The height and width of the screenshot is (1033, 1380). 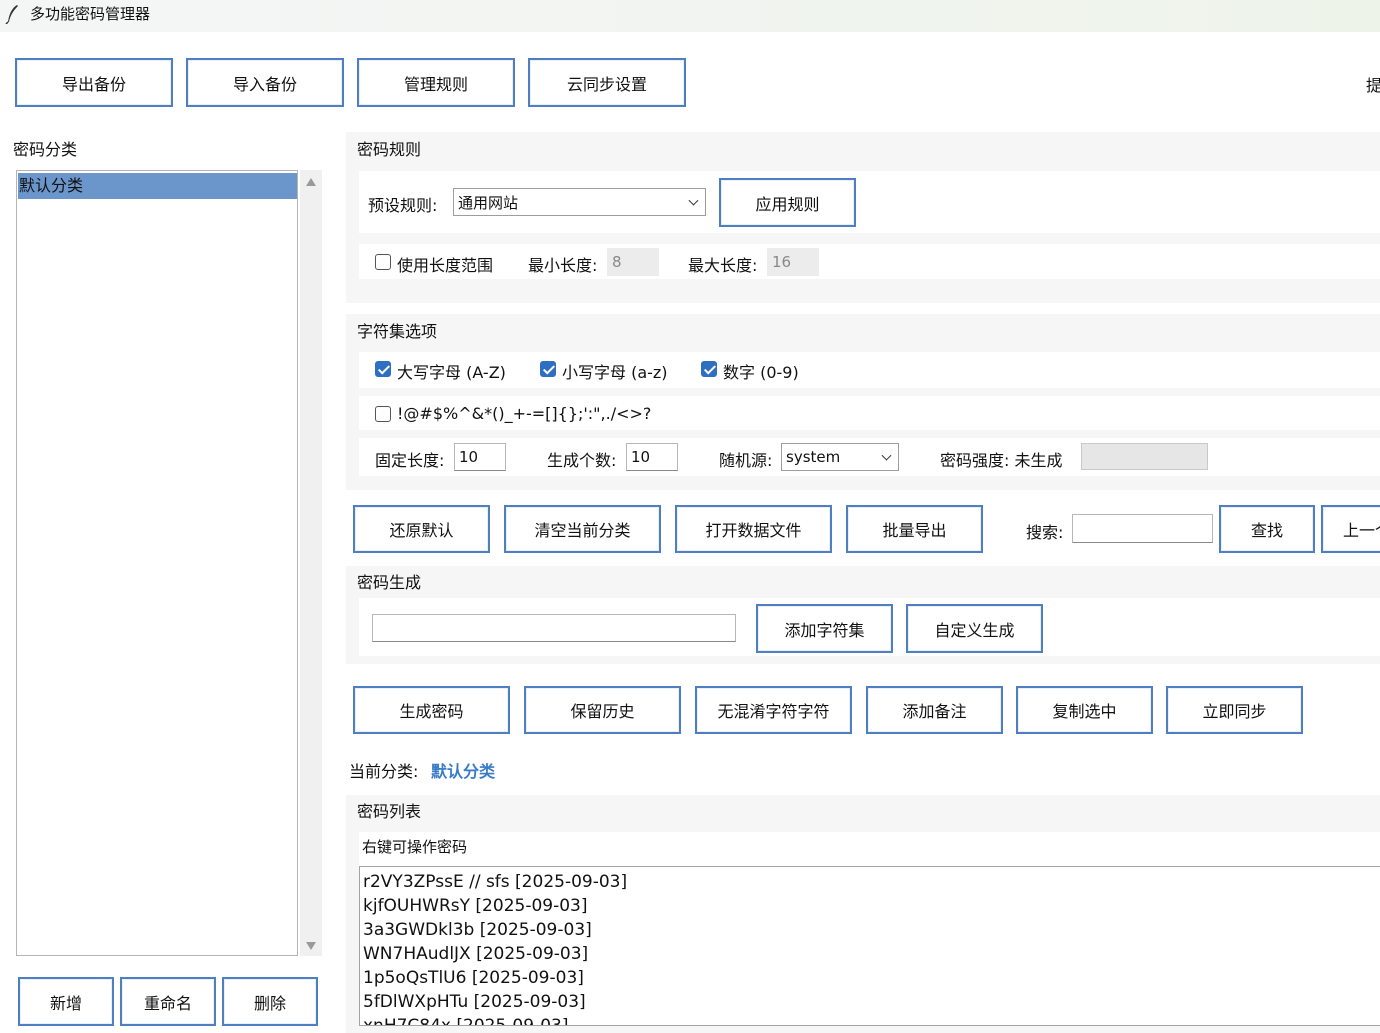 I want to click on export-backup-button: 导出备份, so click(x=94, y=82).